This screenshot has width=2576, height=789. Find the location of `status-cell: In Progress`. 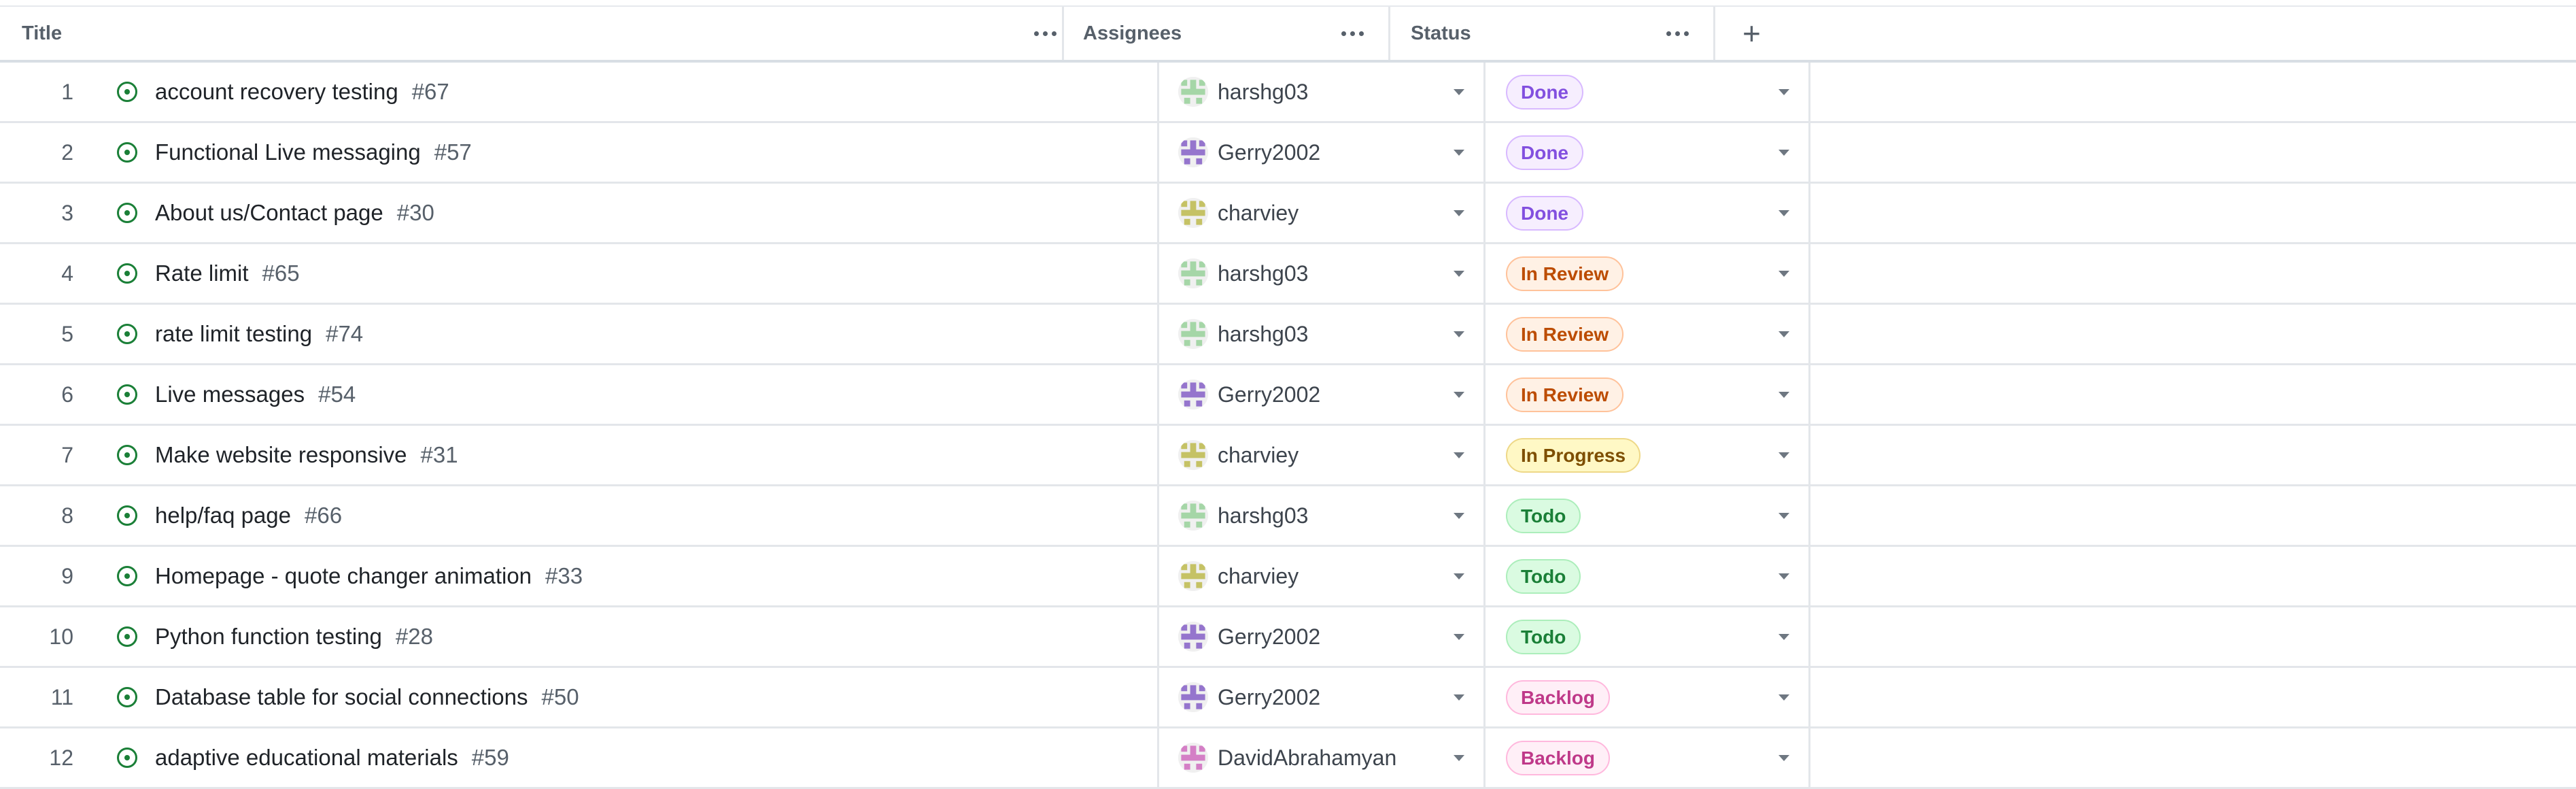

status-cell: In Progress is located at coordinates (1648, 455).